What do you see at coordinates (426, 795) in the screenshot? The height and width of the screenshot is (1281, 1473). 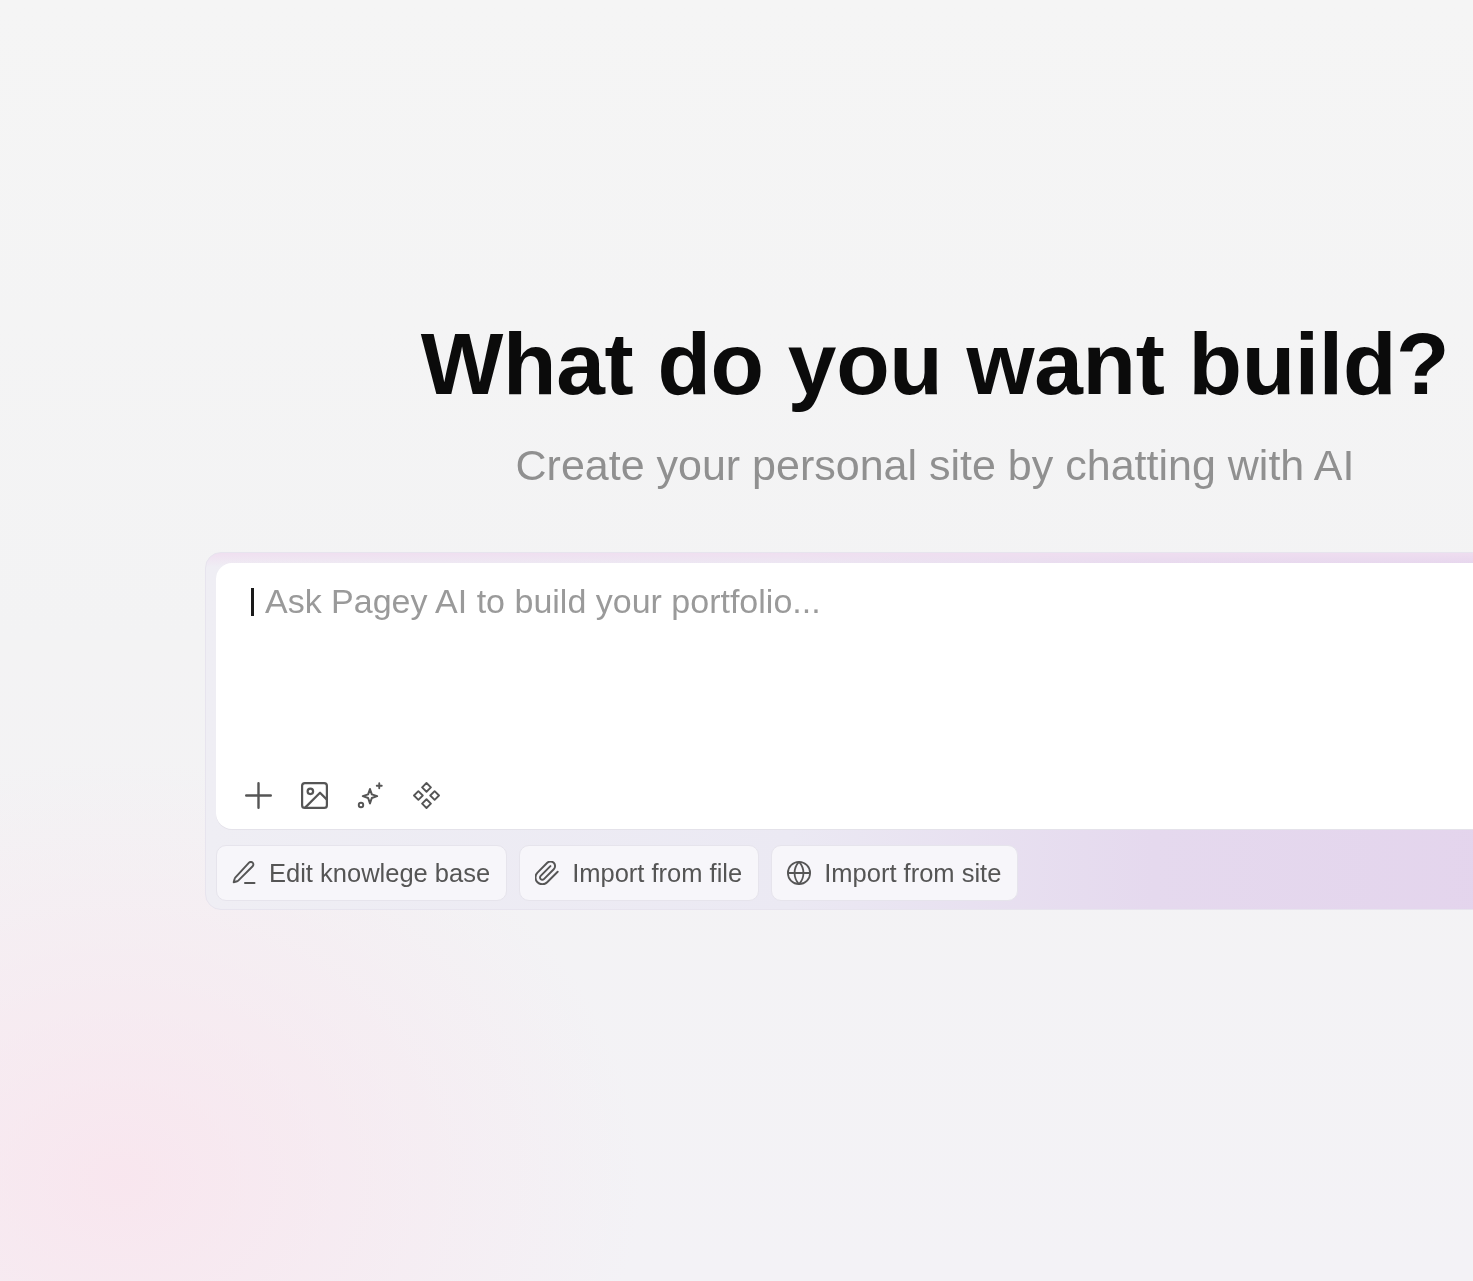 I see `diamonds-icon` at bounding box center [426, 795].